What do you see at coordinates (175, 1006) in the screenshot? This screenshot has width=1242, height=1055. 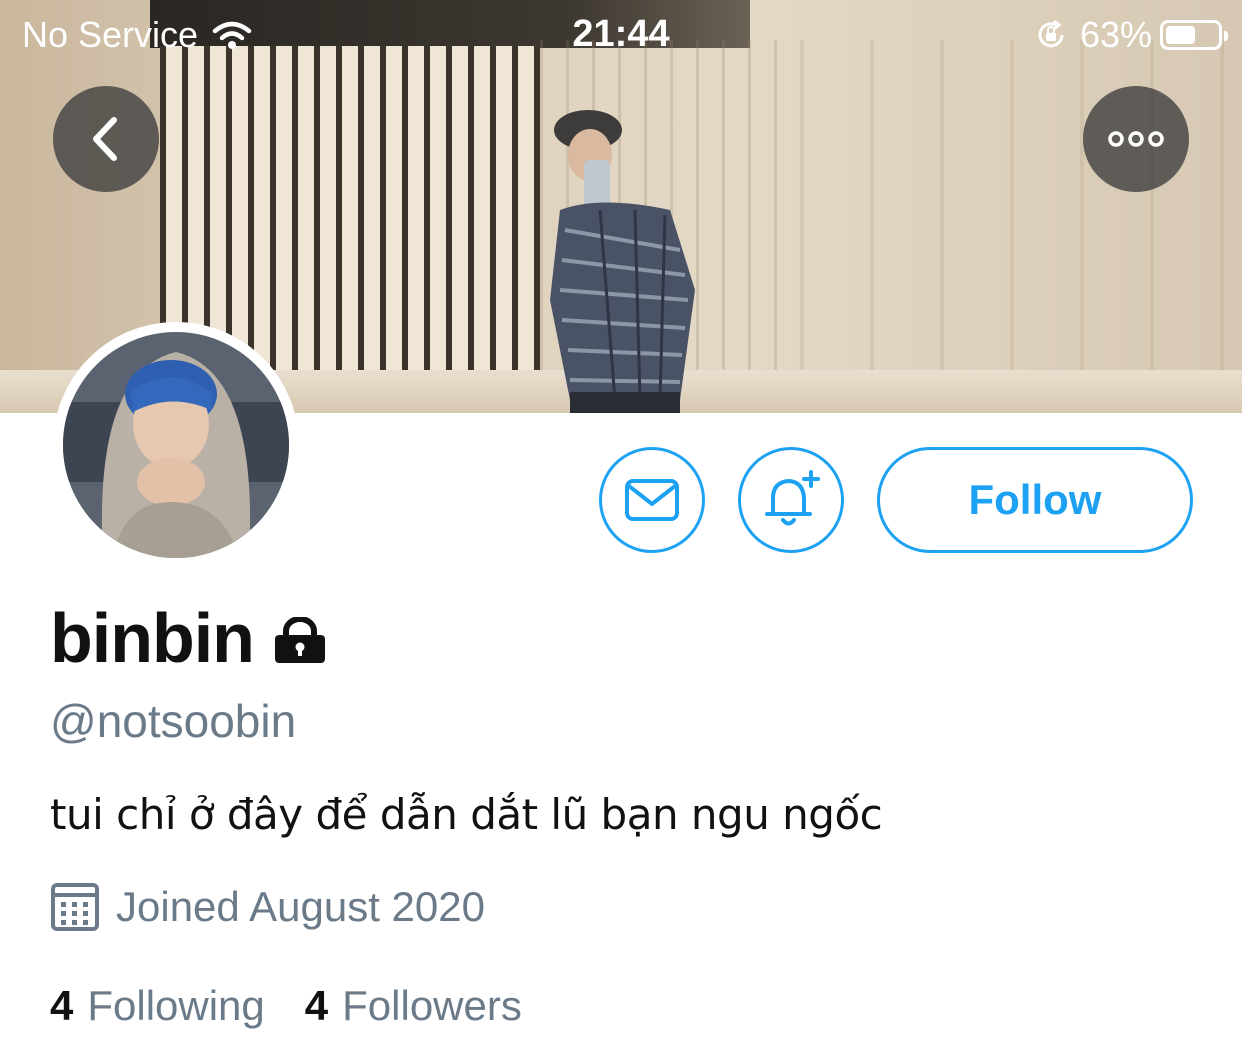 I see `following-label: Following` at bounding box center [175, 1006].